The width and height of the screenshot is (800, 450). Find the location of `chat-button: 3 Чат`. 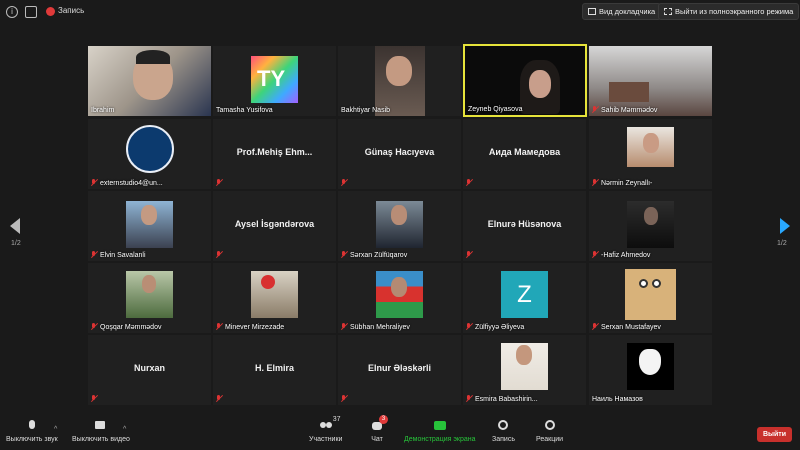

chat-button: 3 Чат is located at coordinates (379, 429).